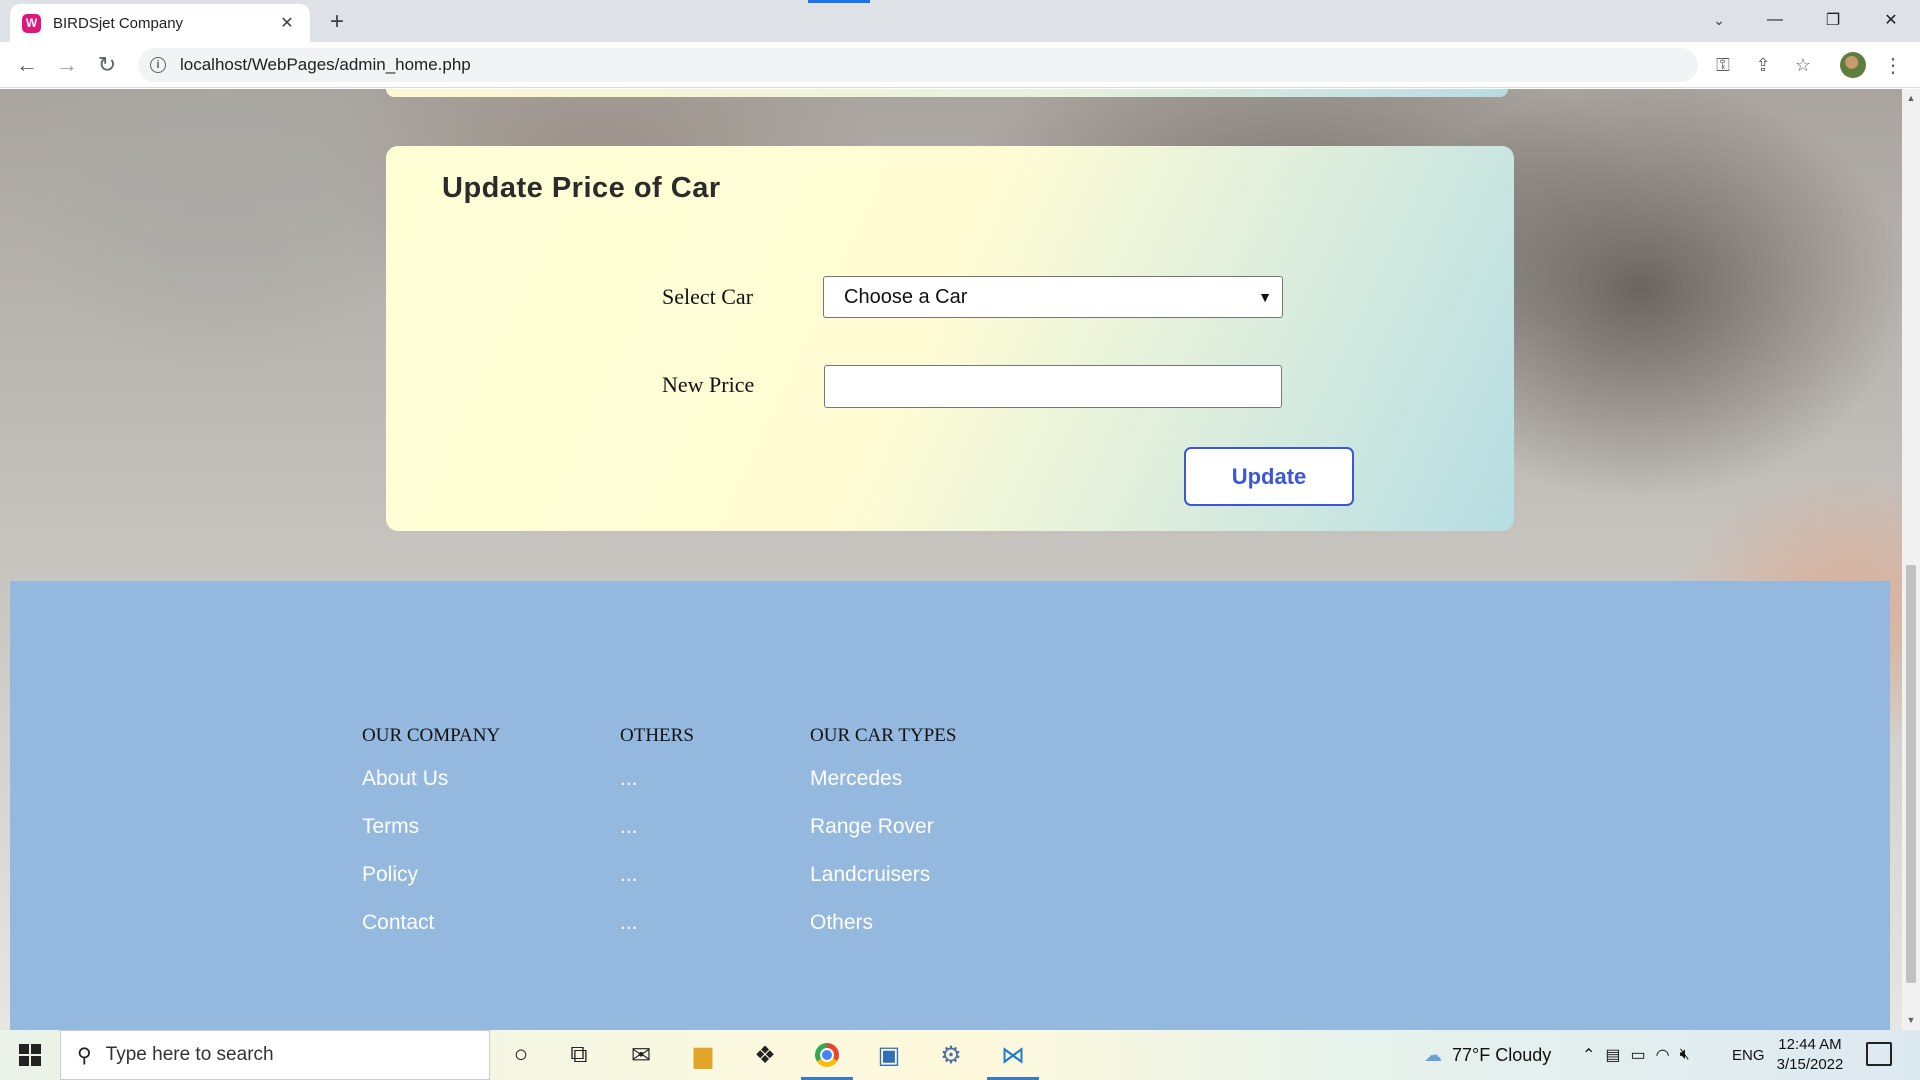 The image size is (1920, 1080). What do you see at coordinates (118, 23) in the screenshot?
I see `tab-title: BIRDSjet Company` at bounding box center [118, 23].